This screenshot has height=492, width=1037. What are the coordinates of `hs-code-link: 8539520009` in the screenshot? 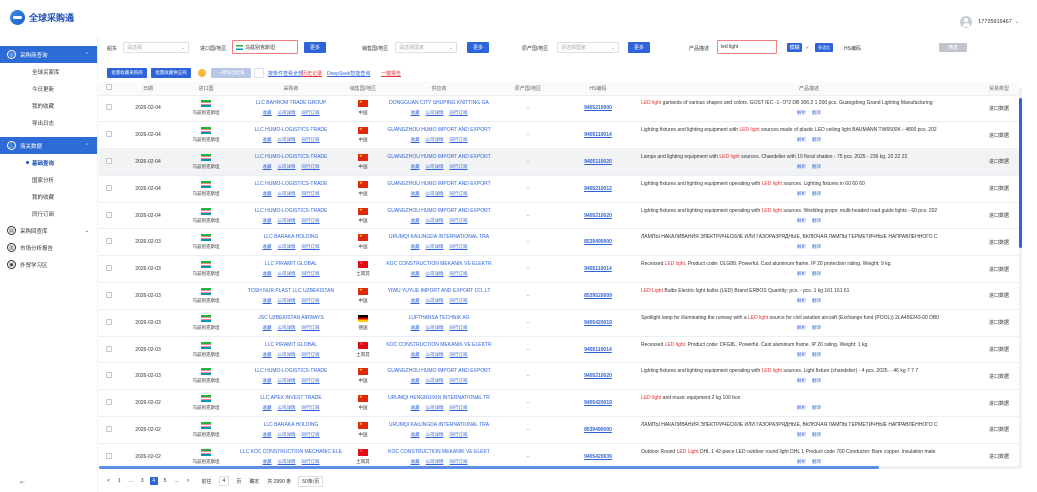 It's located at (598, 296).